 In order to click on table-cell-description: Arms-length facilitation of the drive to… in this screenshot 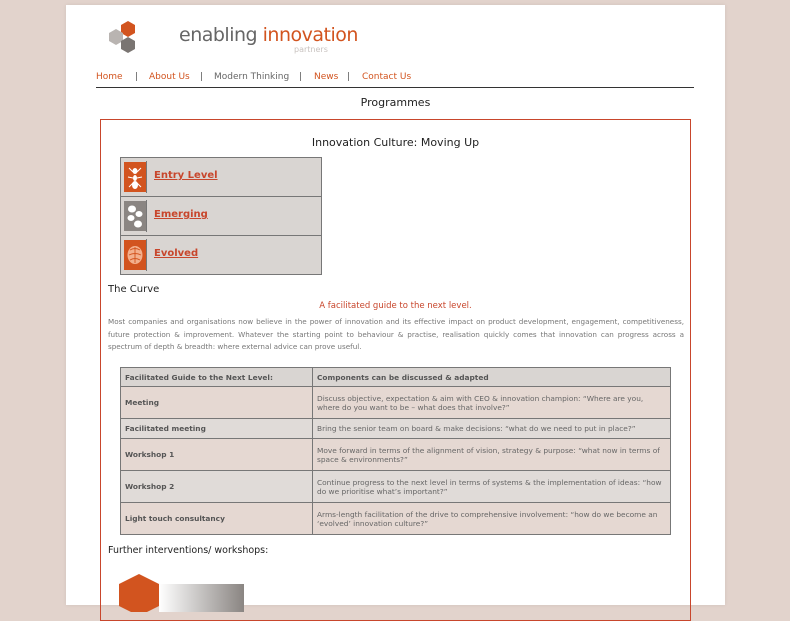, I will do `click(491, 518)`.